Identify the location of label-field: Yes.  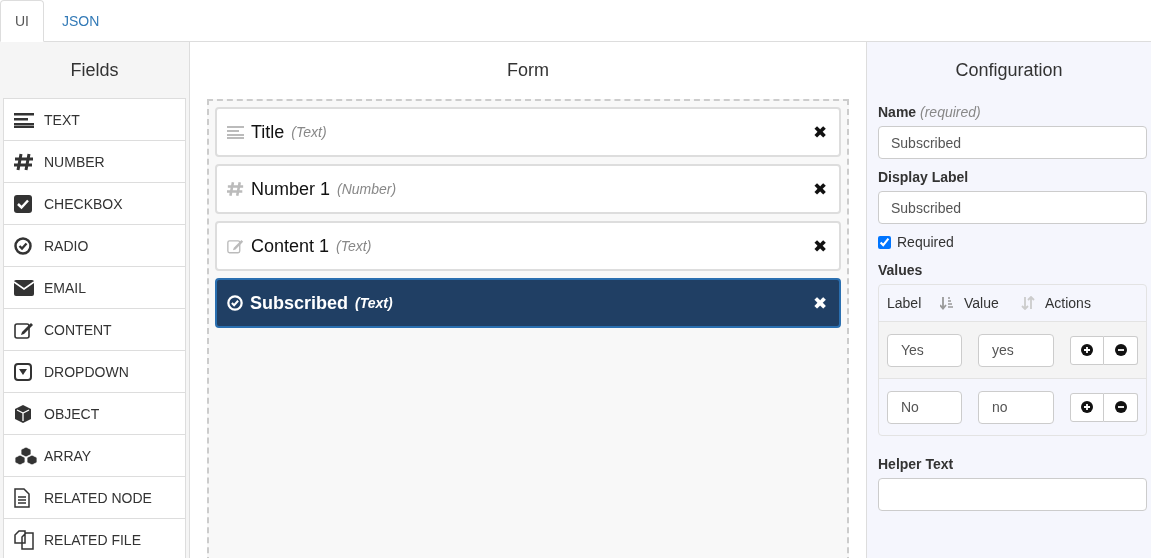
(924, 350).